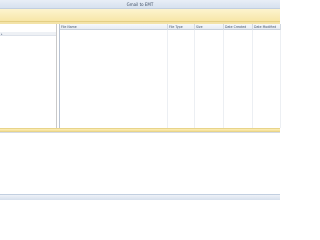 Image resolution: width=320 pixels, height=240 pixels. I want to click on size-column, so click(209, 79).